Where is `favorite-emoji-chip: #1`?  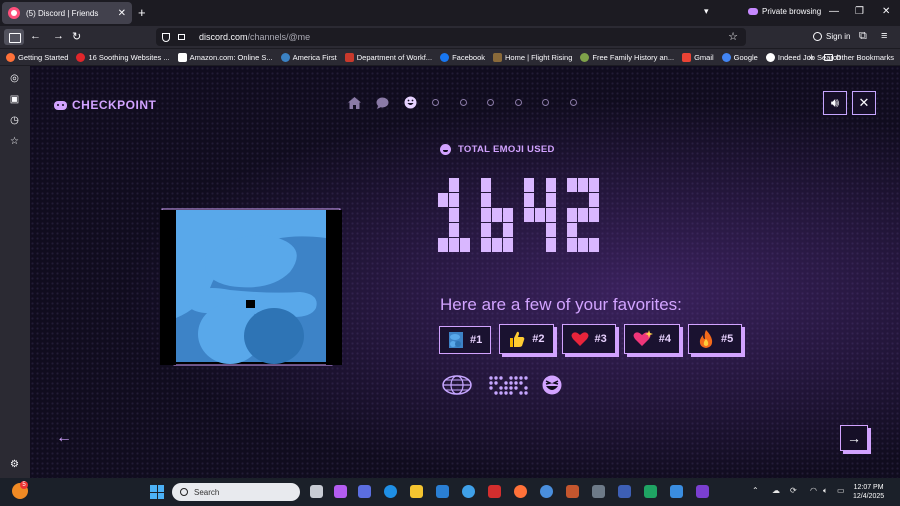 favorite-emoji-chip: #1 is located at coordinates (465, 340).